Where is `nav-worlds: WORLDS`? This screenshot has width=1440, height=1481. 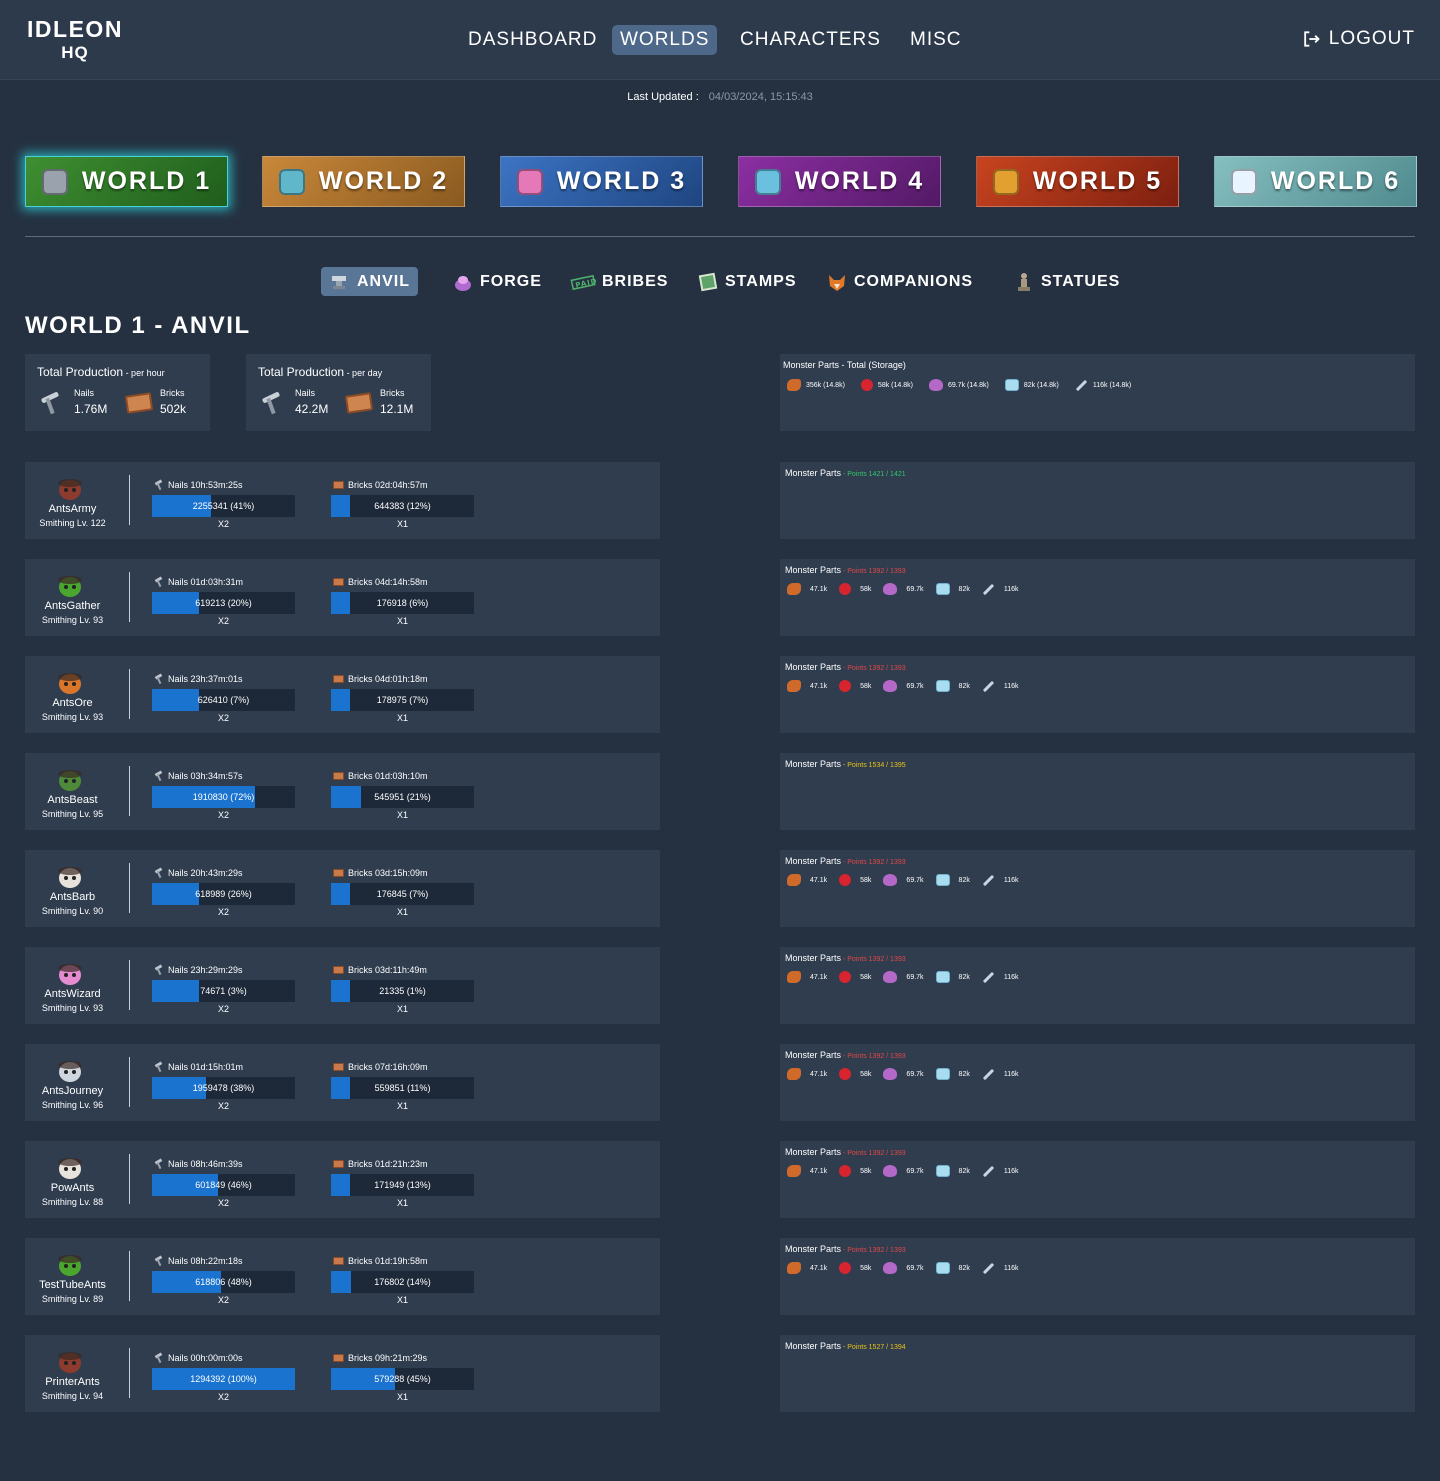 nav-worlds: WORLDS is located at coordinates (665, 40).